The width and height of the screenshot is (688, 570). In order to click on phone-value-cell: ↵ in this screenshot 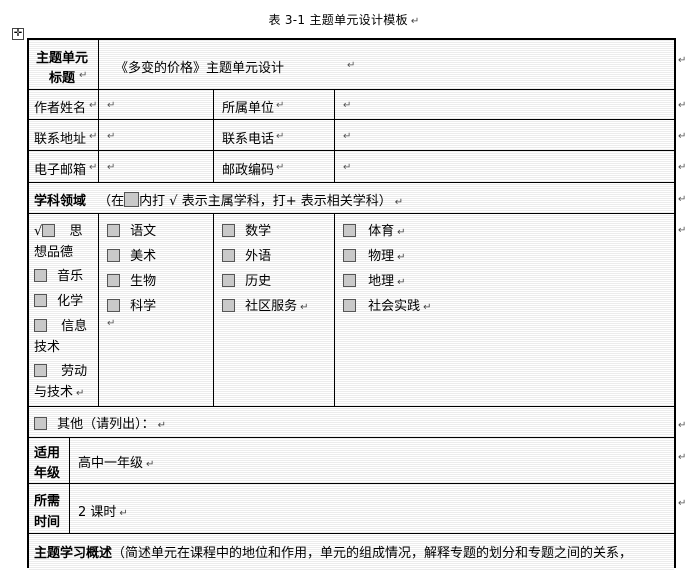, I will do `click(504, 135)`.